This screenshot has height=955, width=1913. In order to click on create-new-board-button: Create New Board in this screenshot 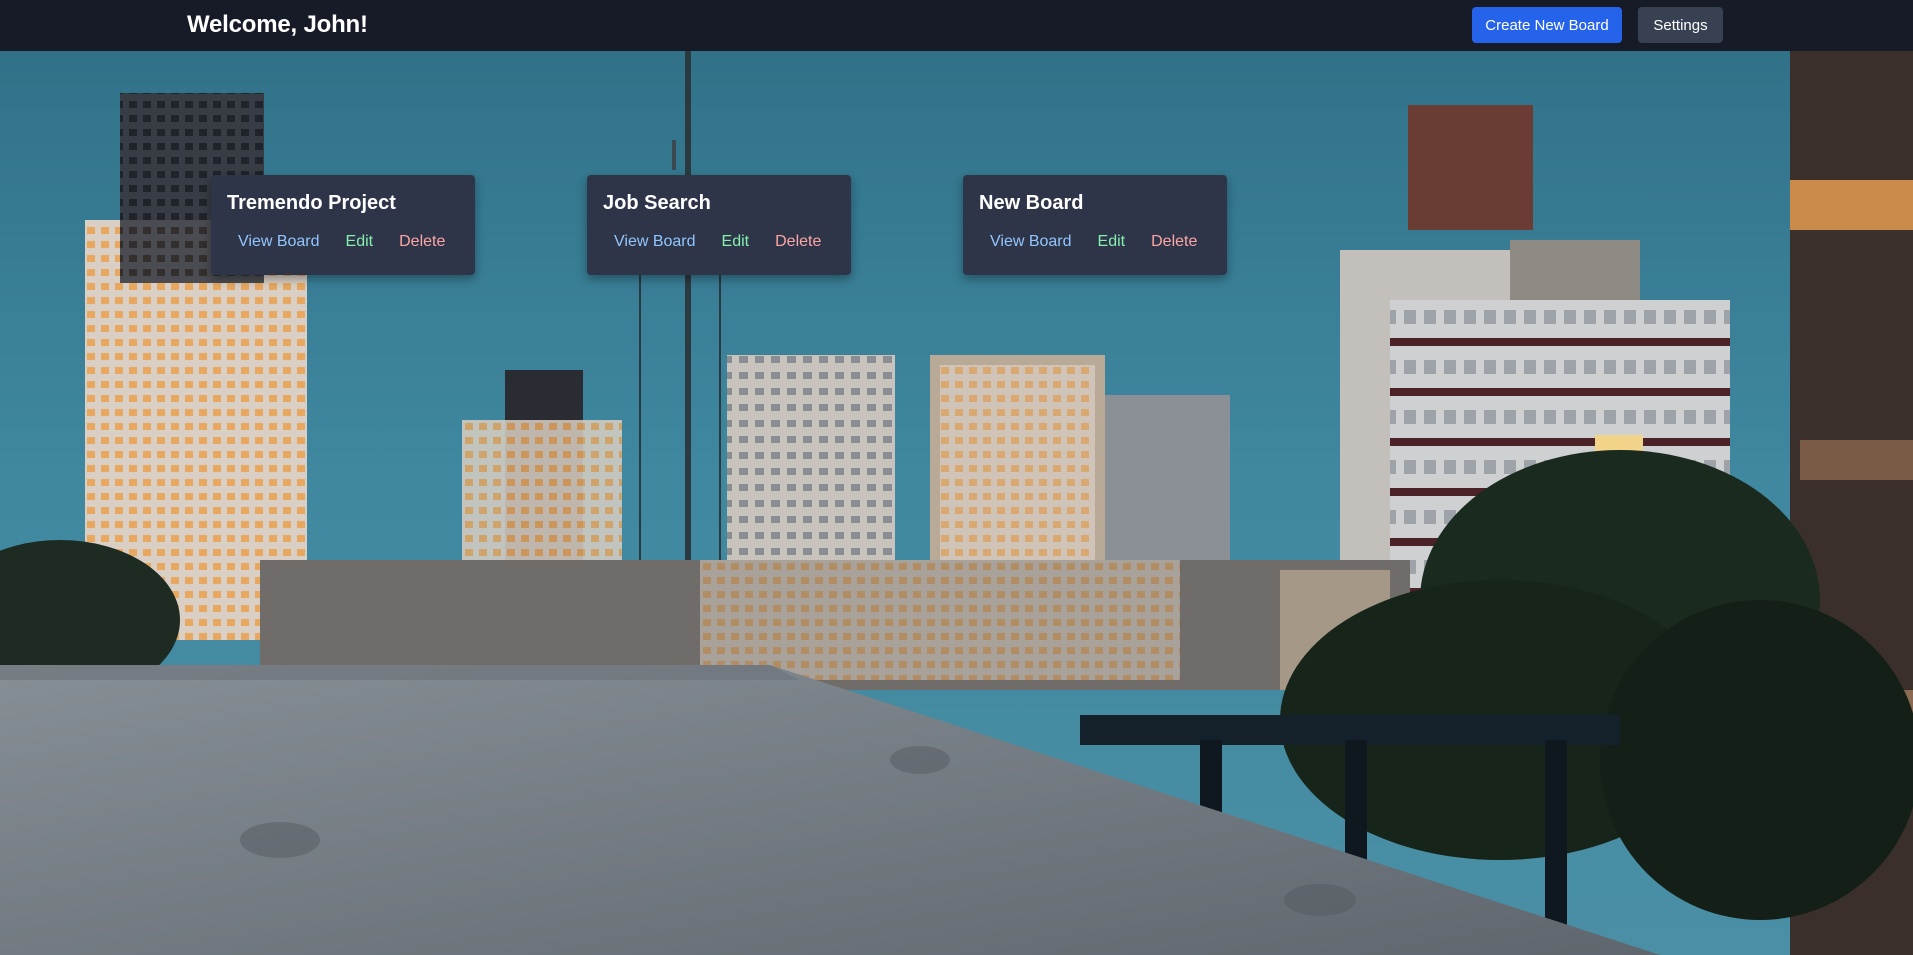, I will do `click(1547, 25)`.